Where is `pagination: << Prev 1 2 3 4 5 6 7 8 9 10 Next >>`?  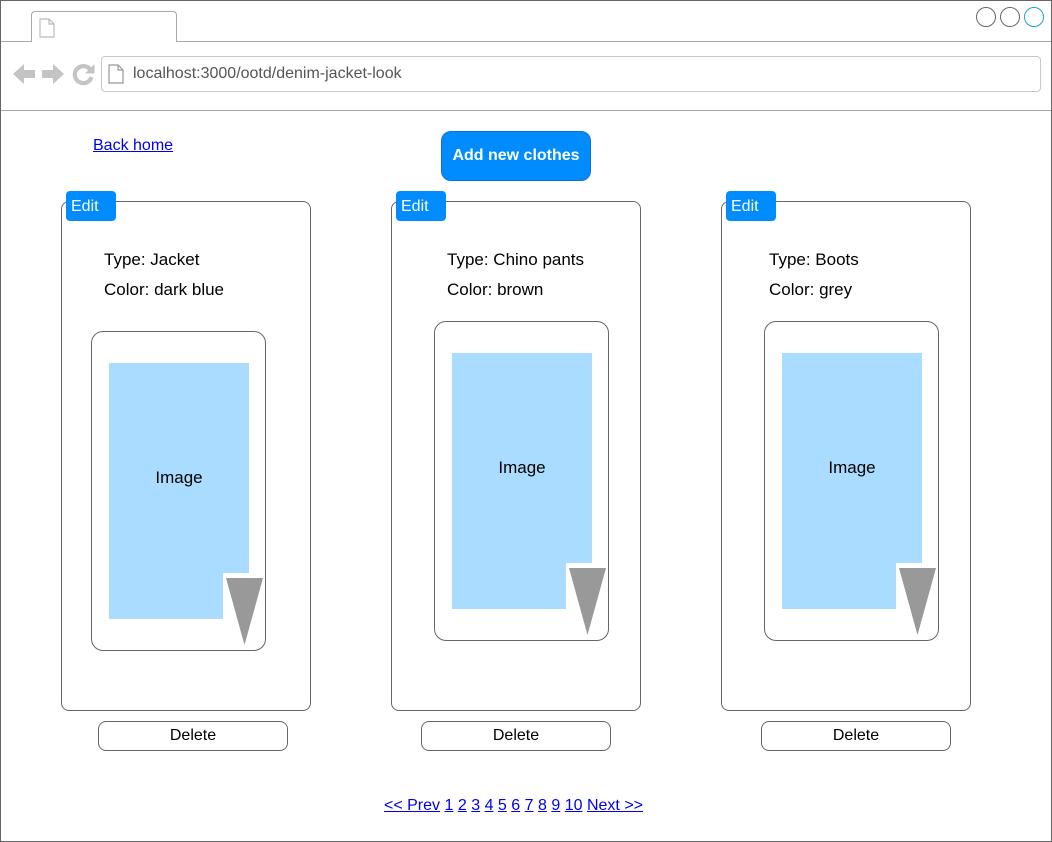 pagination: << Prev 1 2 3 4 5 6 7 8 9 10 Next >> is located at coordinates (513, 806).